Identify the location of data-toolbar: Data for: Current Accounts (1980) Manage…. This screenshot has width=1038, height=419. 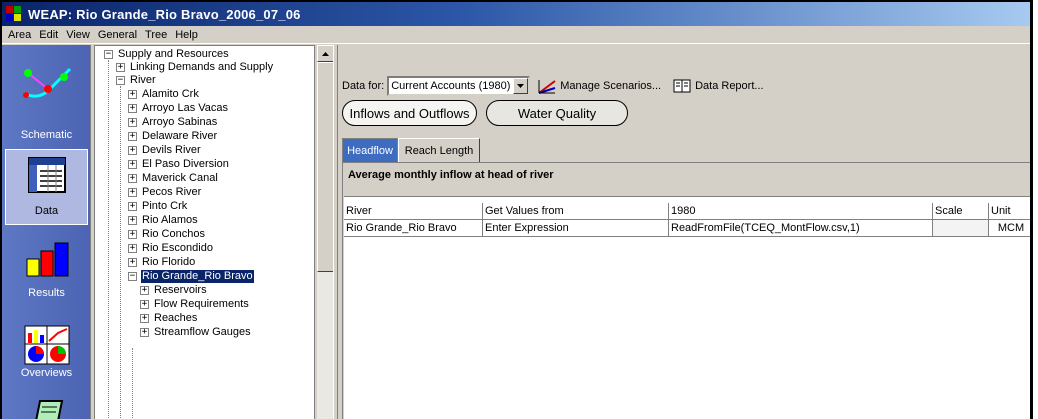
(553, 86).